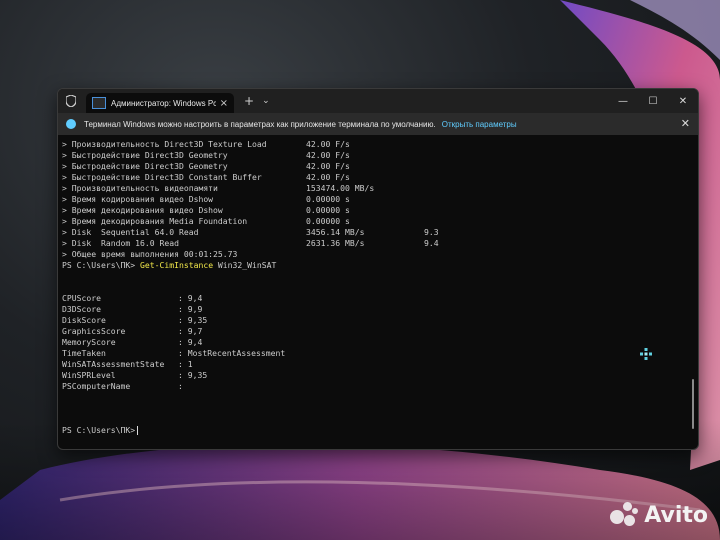  I want to click on current-prompt-line: PS C:\Users\ПК>, so click(380, 430).